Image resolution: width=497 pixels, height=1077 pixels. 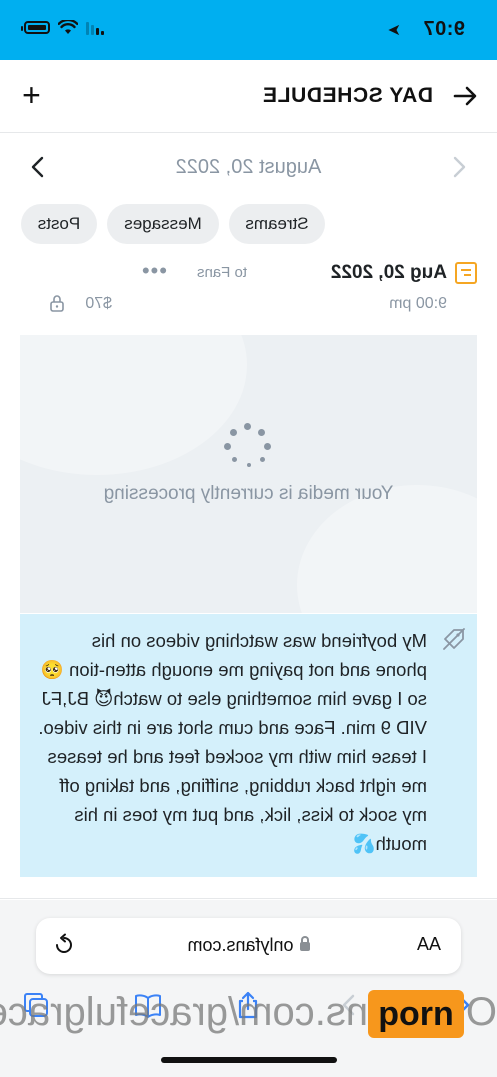 What do you see at coordinates (37, 27) in the screenshot?
I see `battery-icon` at bounding box center [37, 27].